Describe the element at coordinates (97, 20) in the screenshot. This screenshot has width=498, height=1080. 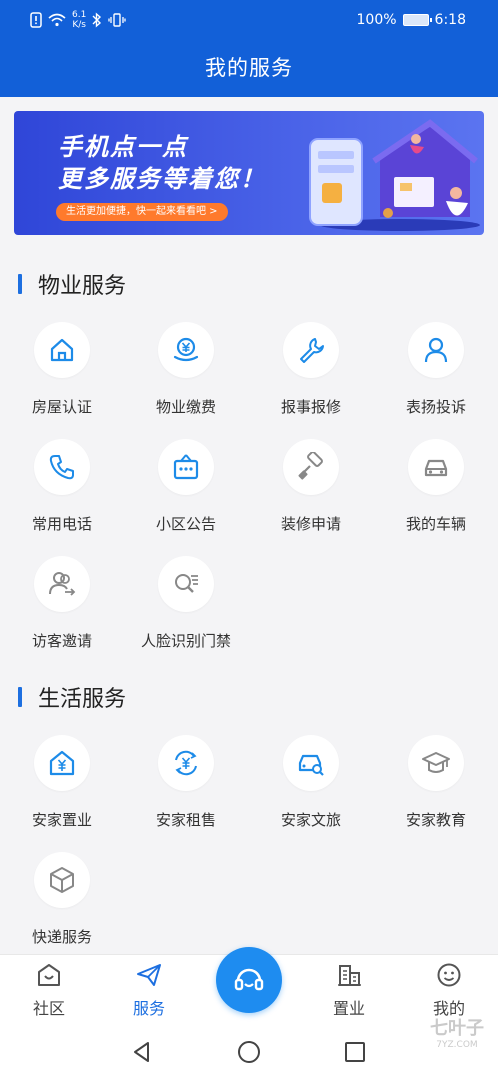
I see `bluetooth-icon` at that location.